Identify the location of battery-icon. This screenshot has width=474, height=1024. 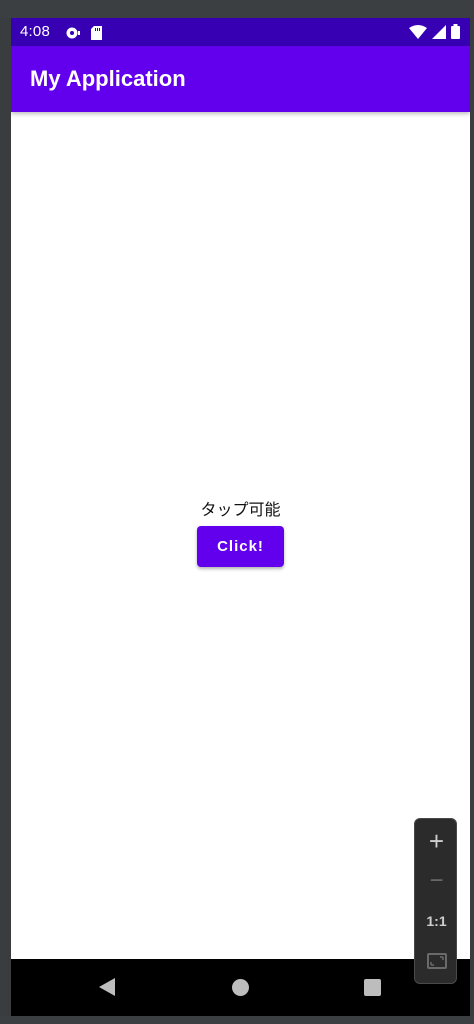
(455, 33).